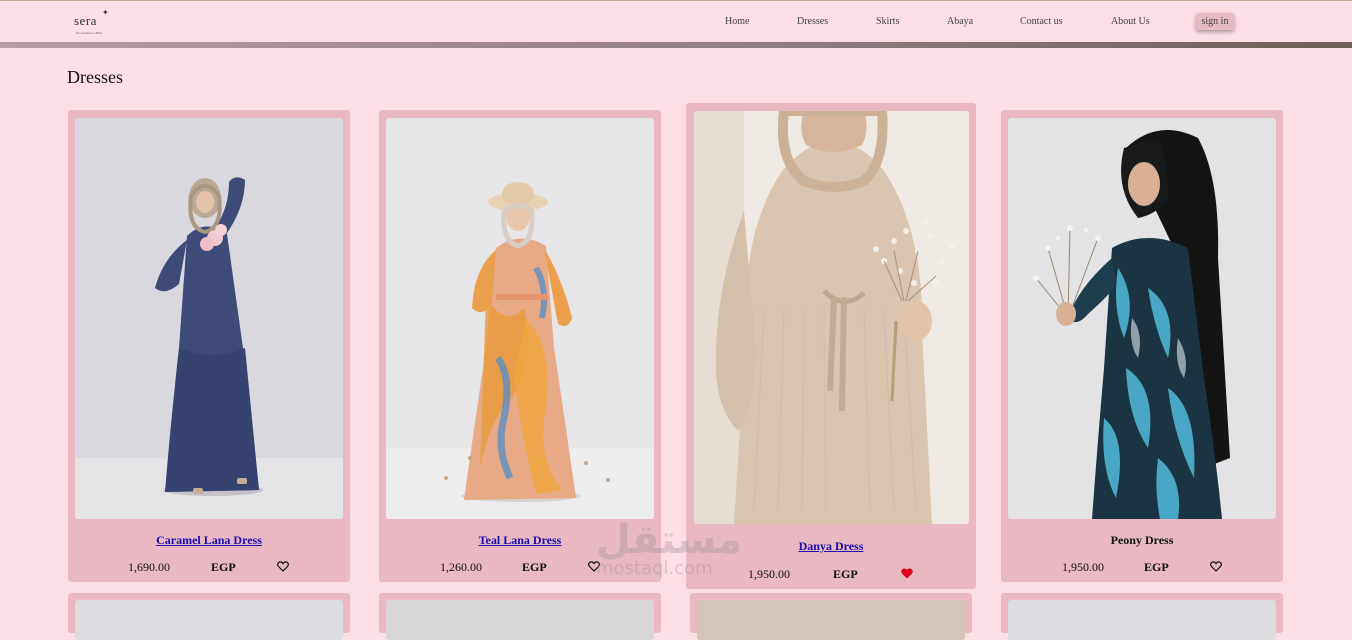 The width and height of the screenshot is (1352, 640). I want to click on product-price: 1,260.00, so click(461, 567).